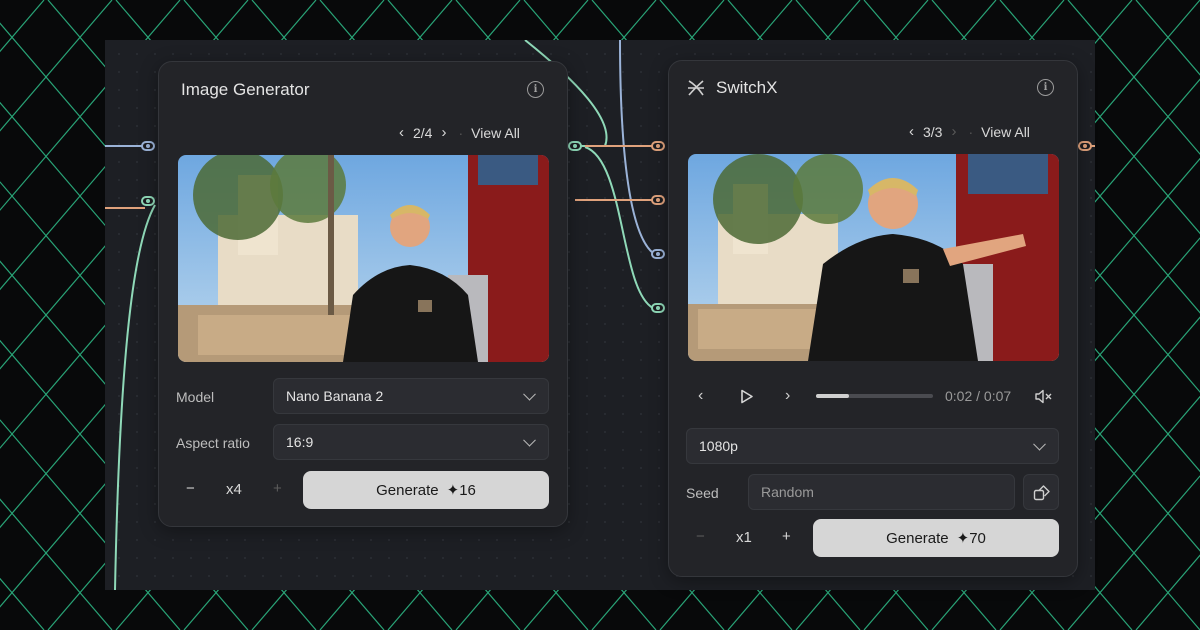 This screenshot has height=630, width=1200. Describe the element at coordinates (702, 493) in the screenshot. I see `seed-label: Seed` at that location.